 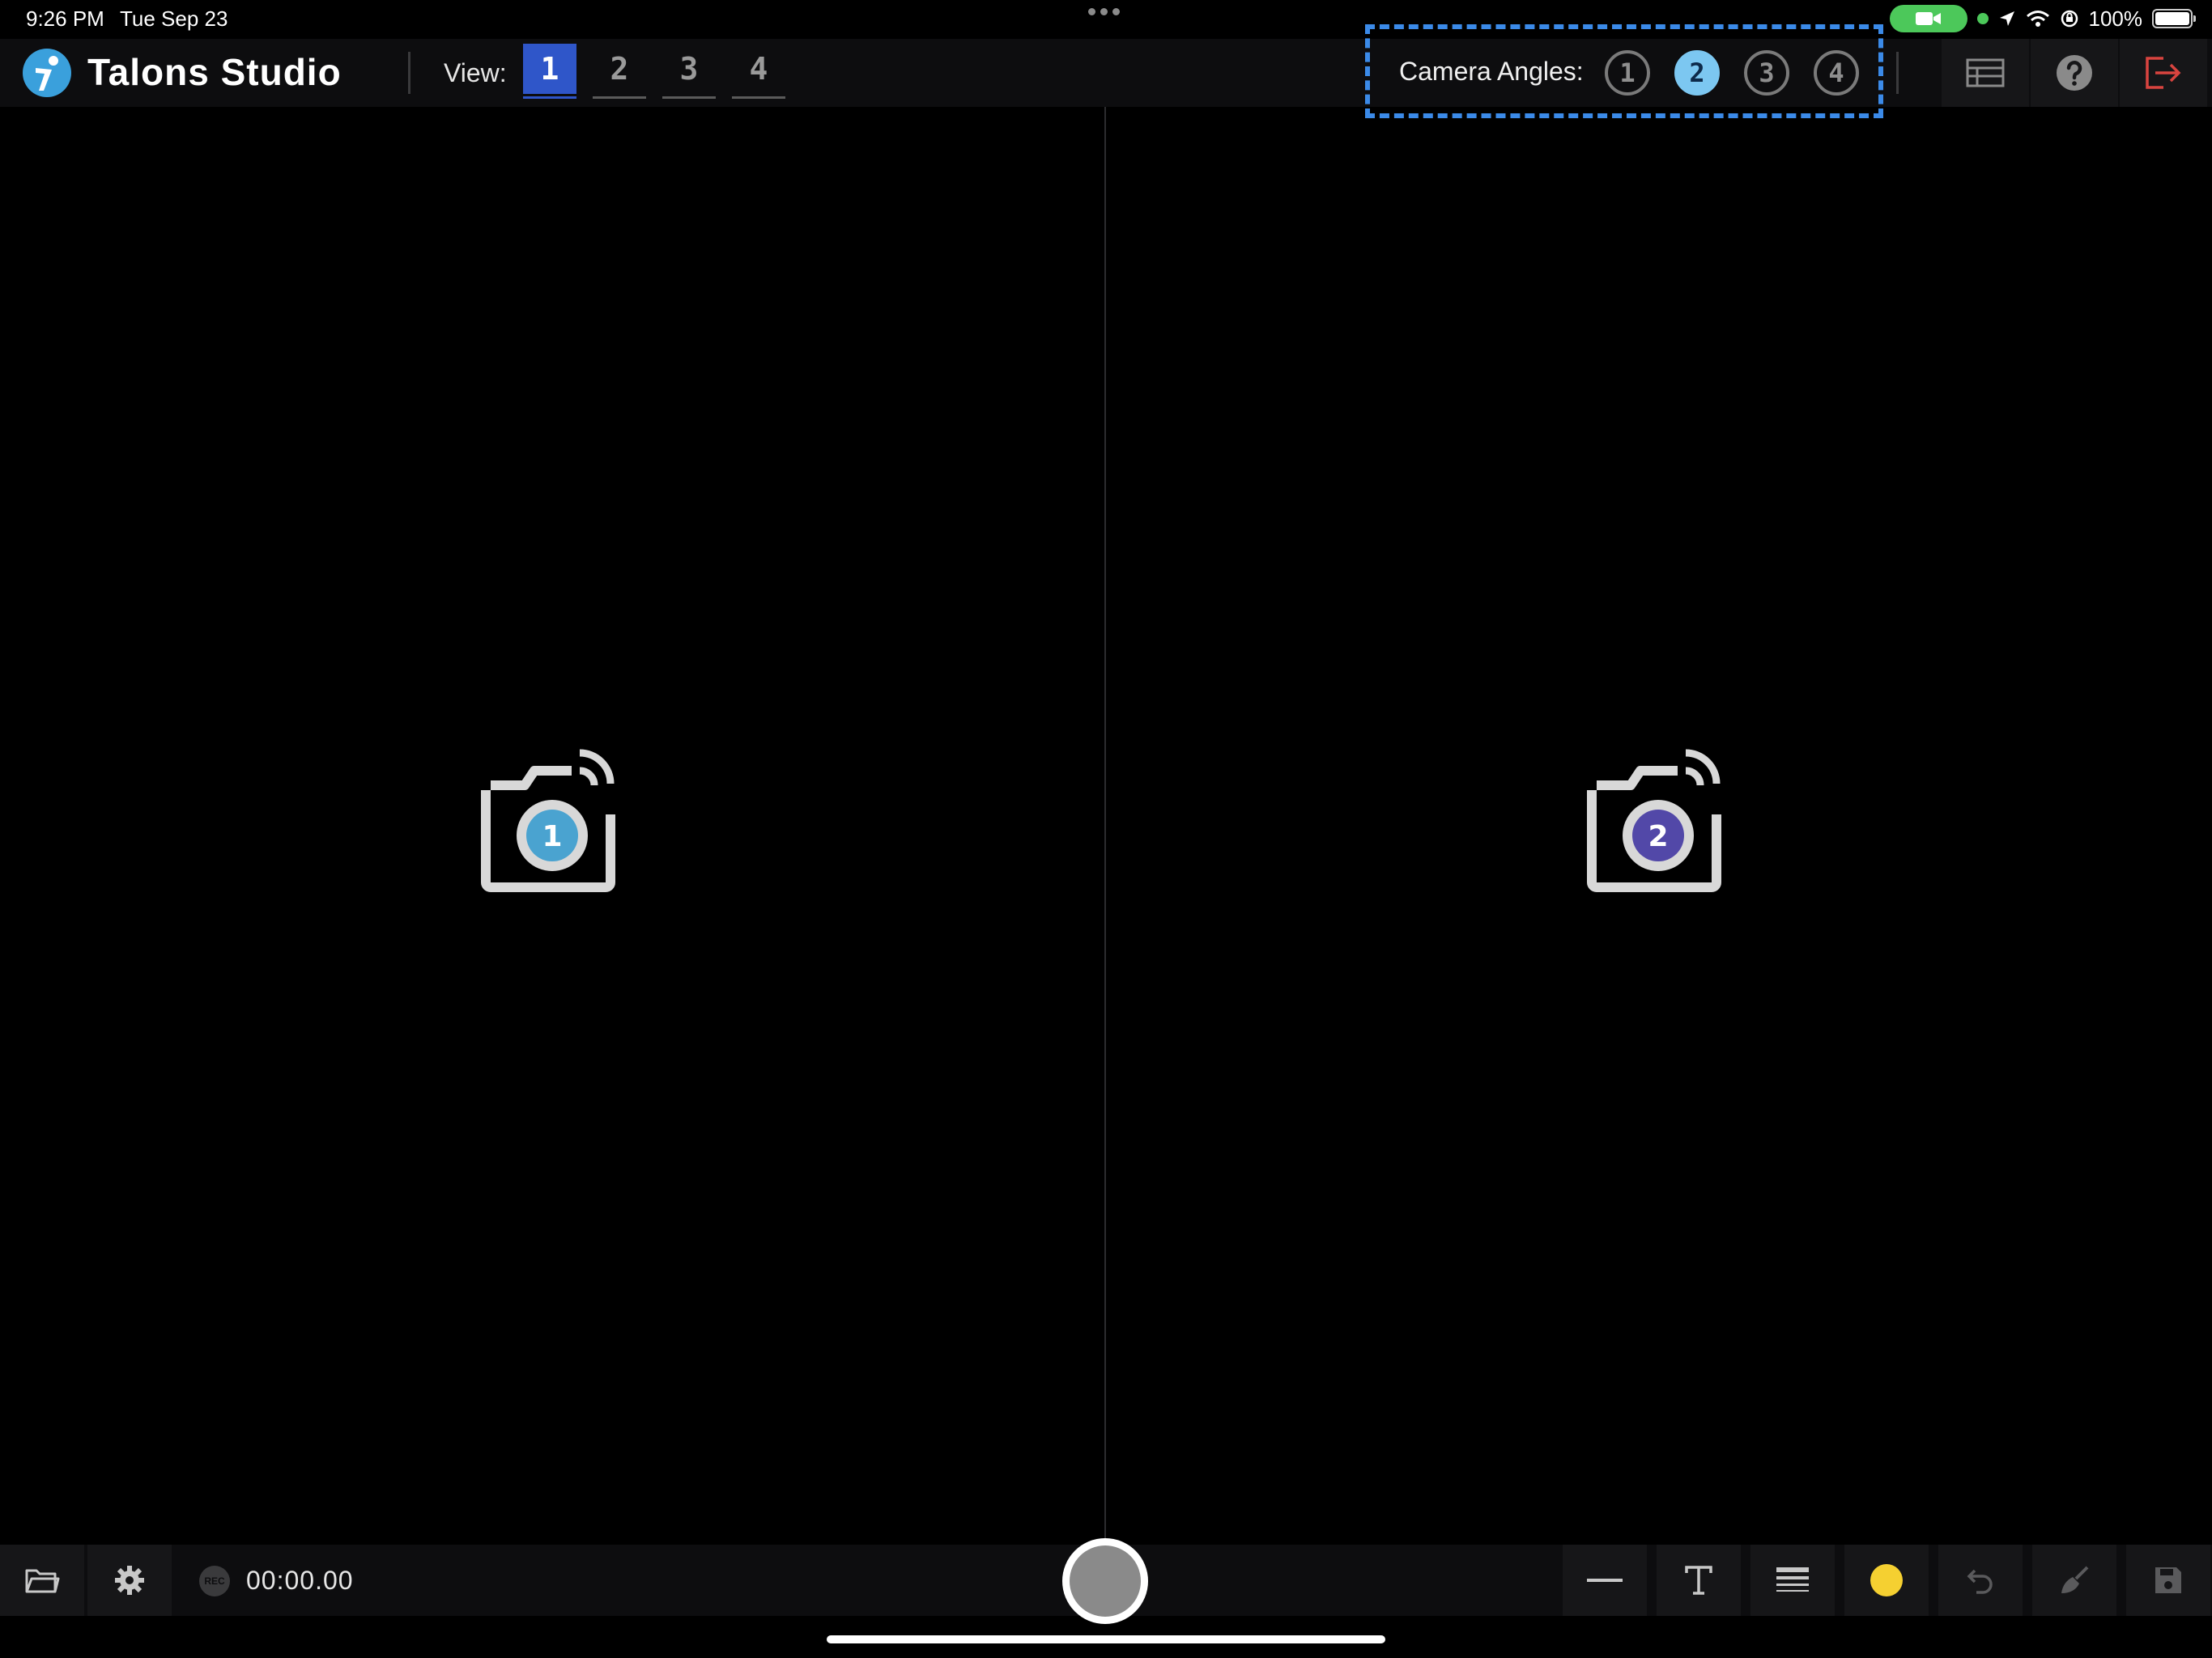 I want to click on settings-button, so click(x=130, y=1580).